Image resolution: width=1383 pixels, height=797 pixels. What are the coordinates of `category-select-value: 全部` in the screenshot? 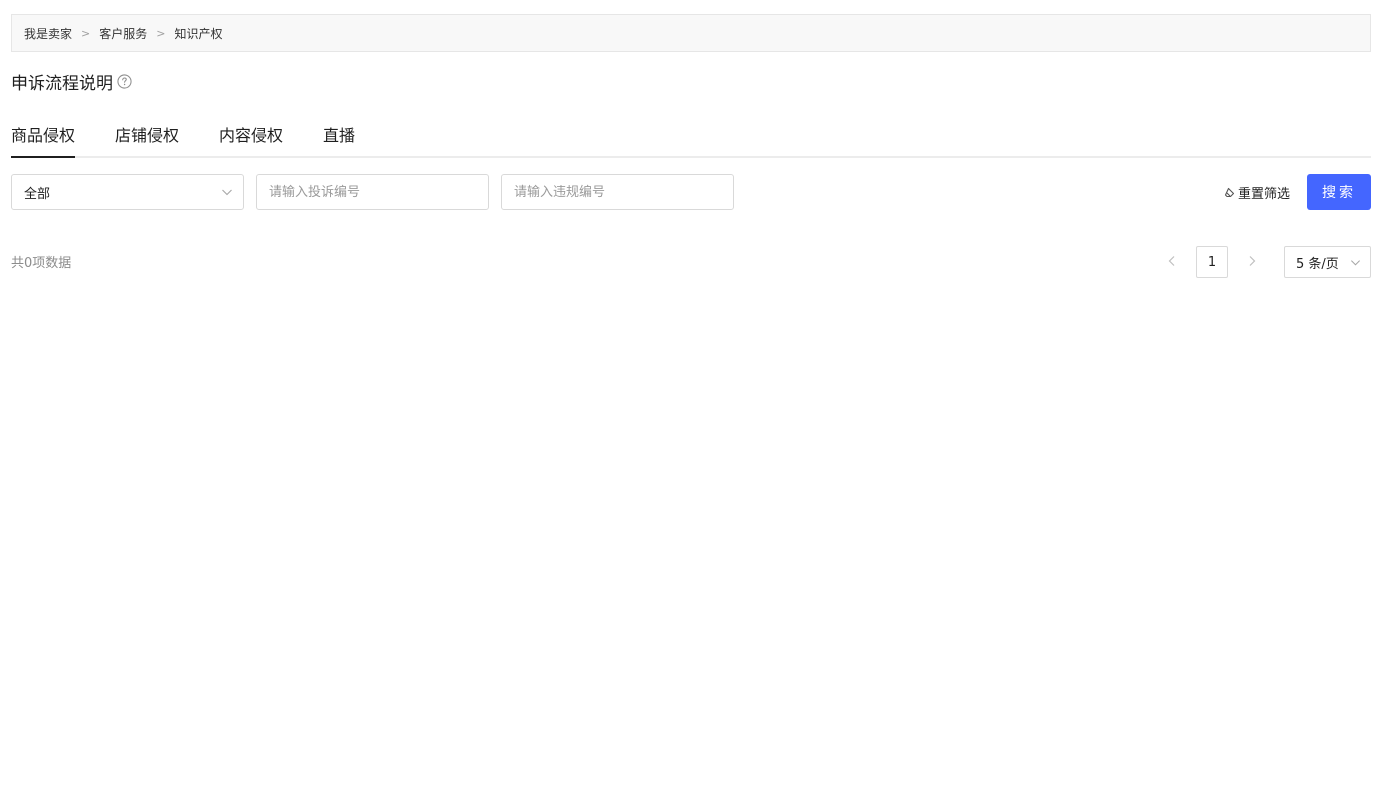 It's located at (37, 194).